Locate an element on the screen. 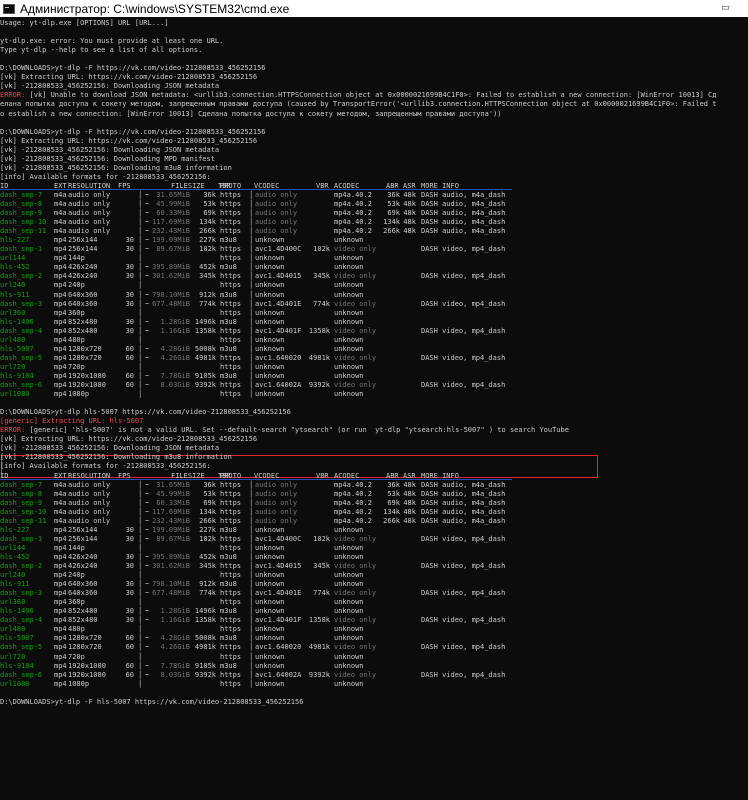  format-vbr: 1358k is located at coordinates (319, 620).